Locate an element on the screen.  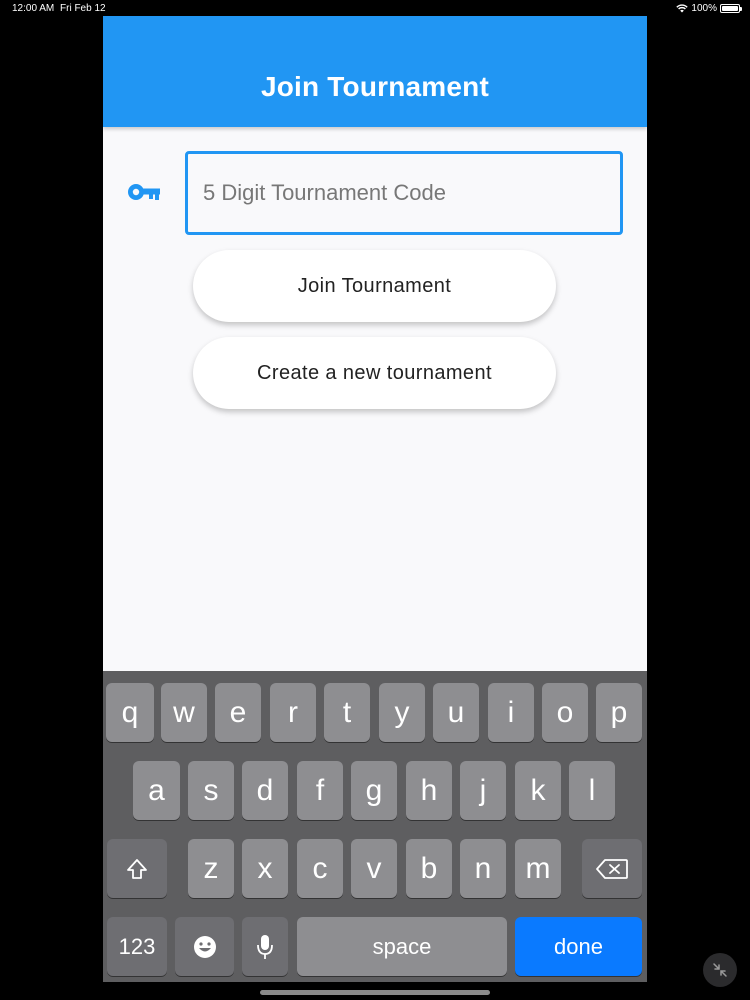
backspace-icon is located at coordinates (612, 868).